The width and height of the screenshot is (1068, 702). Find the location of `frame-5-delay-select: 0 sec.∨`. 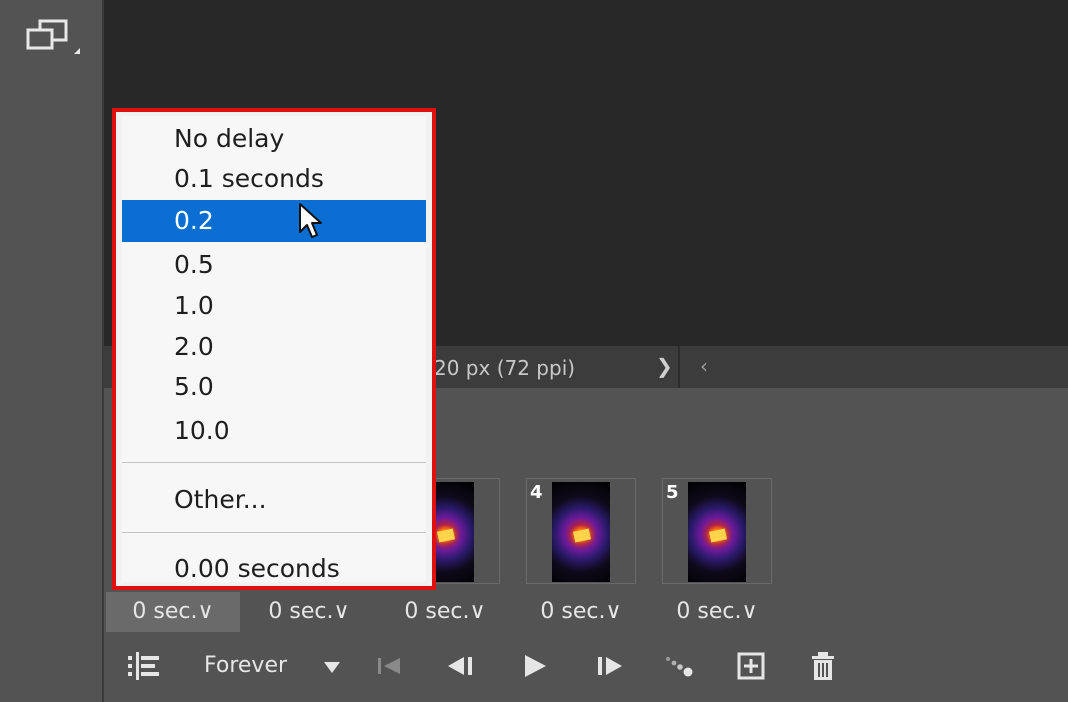

frame-5-delay-select: 0 sec.∨ is located at coordinates (717, 612).